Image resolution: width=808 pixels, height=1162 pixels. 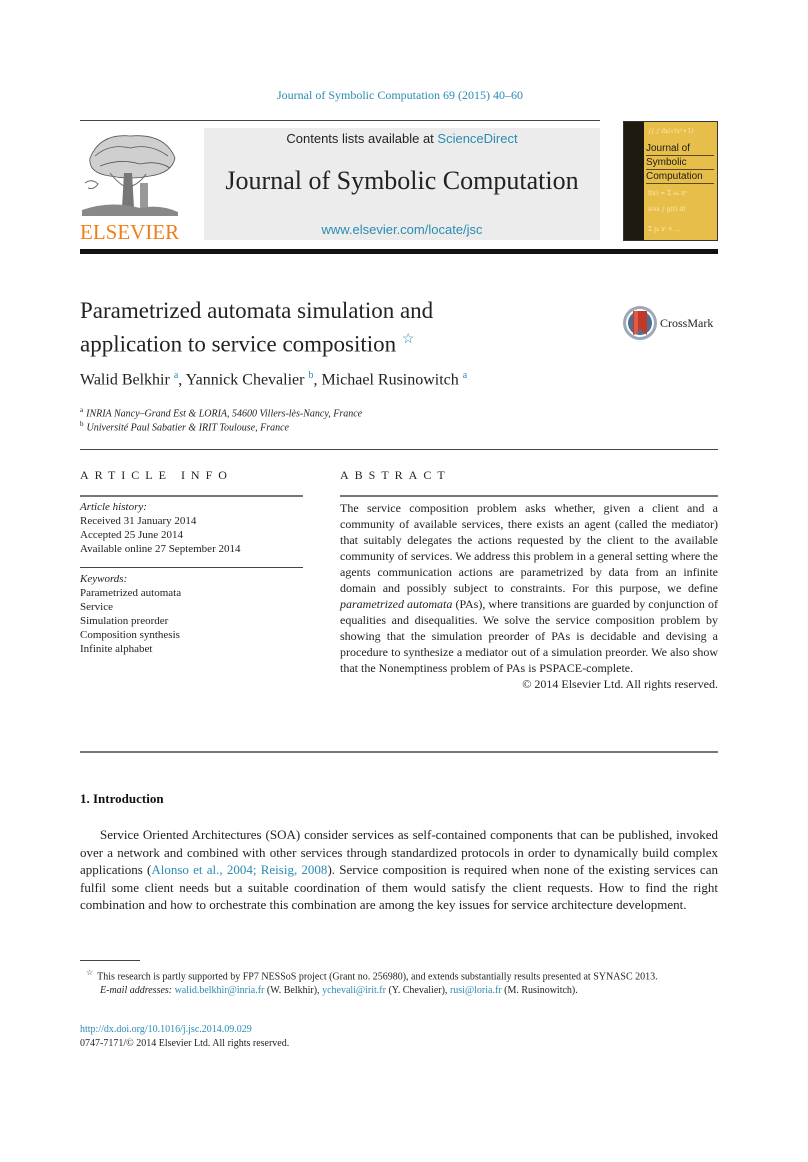 I want to click on citation-link: Alonso et al., 2004, so click(x=202, y=869).